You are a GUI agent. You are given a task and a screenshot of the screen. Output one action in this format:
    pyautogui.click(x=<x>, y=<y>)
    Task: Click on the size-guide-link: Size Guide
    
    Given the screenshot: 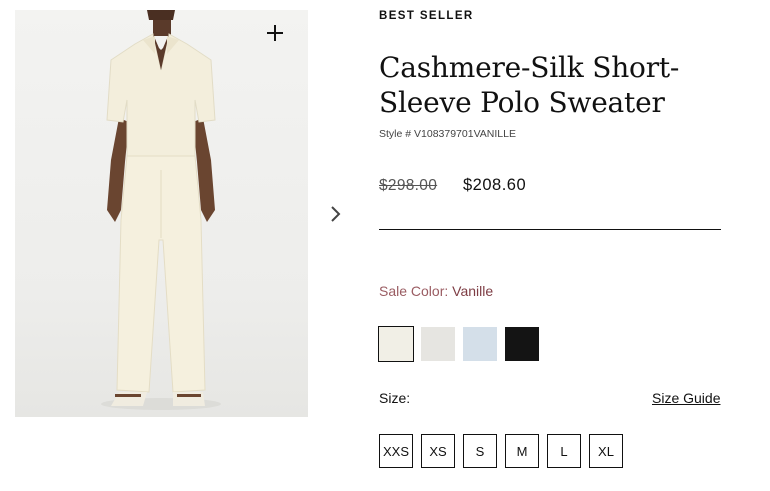 What is the action you would take?
    pyautogui.click(x=686, y=398)
    